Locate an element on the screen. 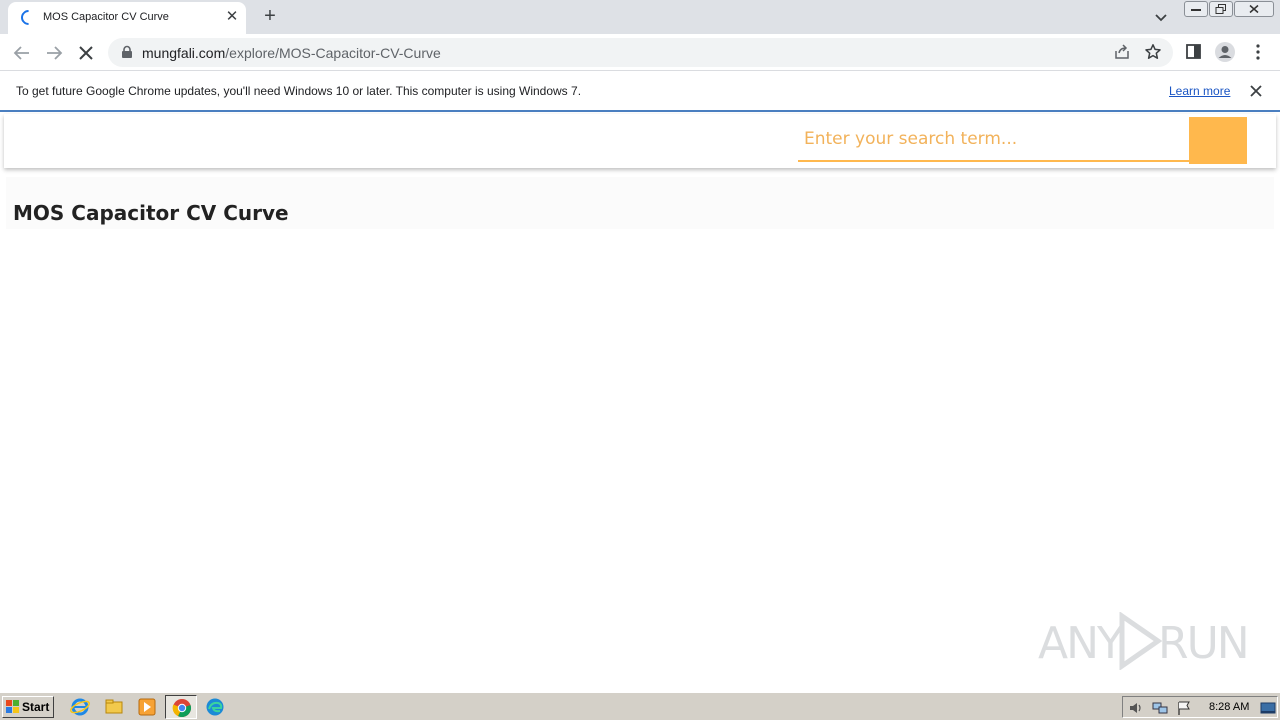  tab-active: MOS Capacitor CV Curve ✕ is located at coordinates (127, 18).